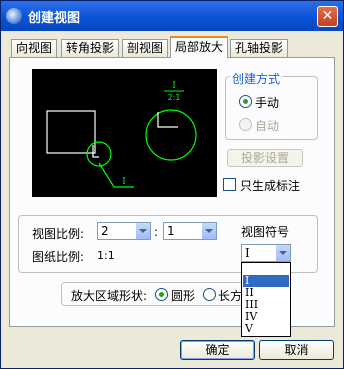 The width and height of the screenshot is (344, 369). I want to click on preview-small-corner, so click(95, 151).